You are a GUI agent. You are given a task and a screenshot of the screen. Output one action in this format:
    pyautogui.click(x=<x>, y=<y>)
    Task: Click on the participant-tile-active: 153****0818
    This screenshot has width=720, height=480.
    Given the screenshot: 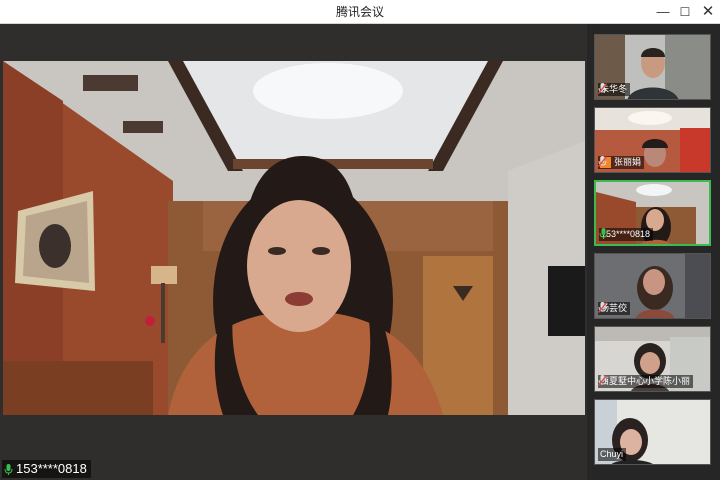 What is the action you would take?
    pyautogui.click(x=652, y=213)
    